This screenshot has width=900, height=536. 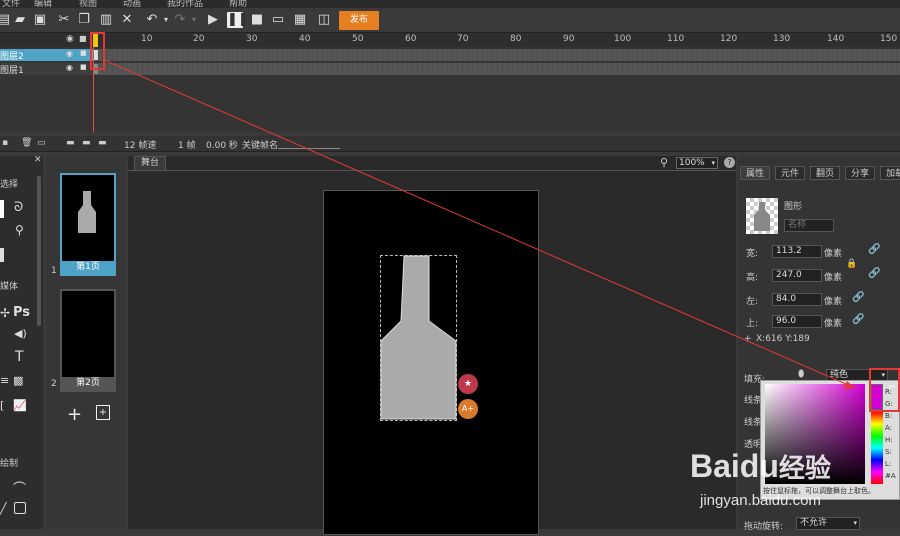 I want to click on plus-icon: +, so click(x=748, y=339).